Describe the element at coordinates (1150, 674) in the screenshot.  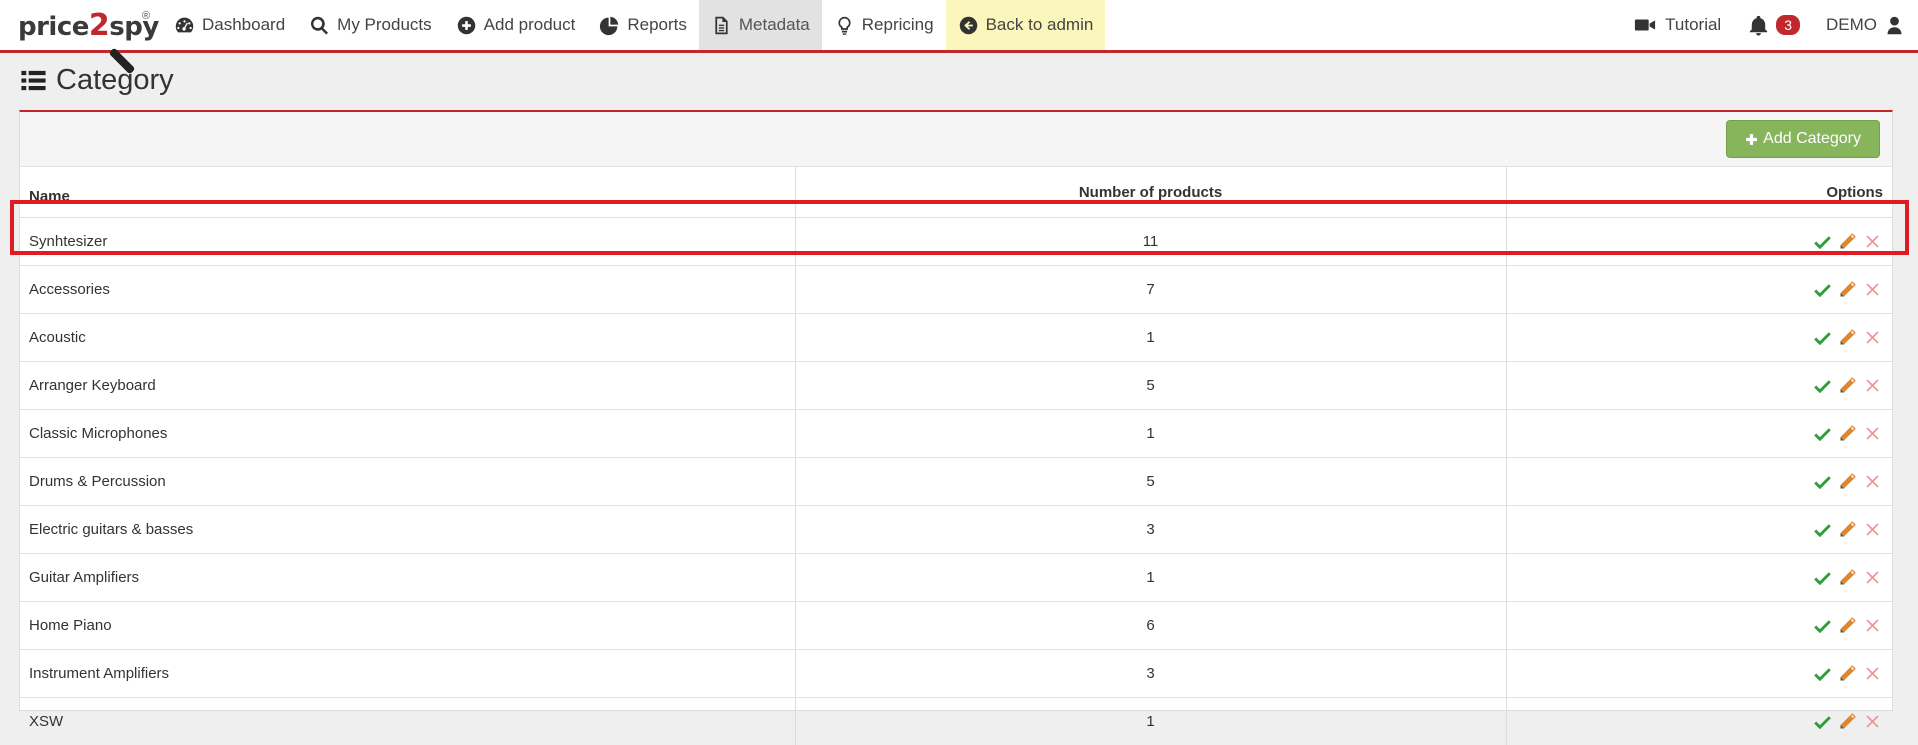
I see `product-count-cell: 3` at that location.